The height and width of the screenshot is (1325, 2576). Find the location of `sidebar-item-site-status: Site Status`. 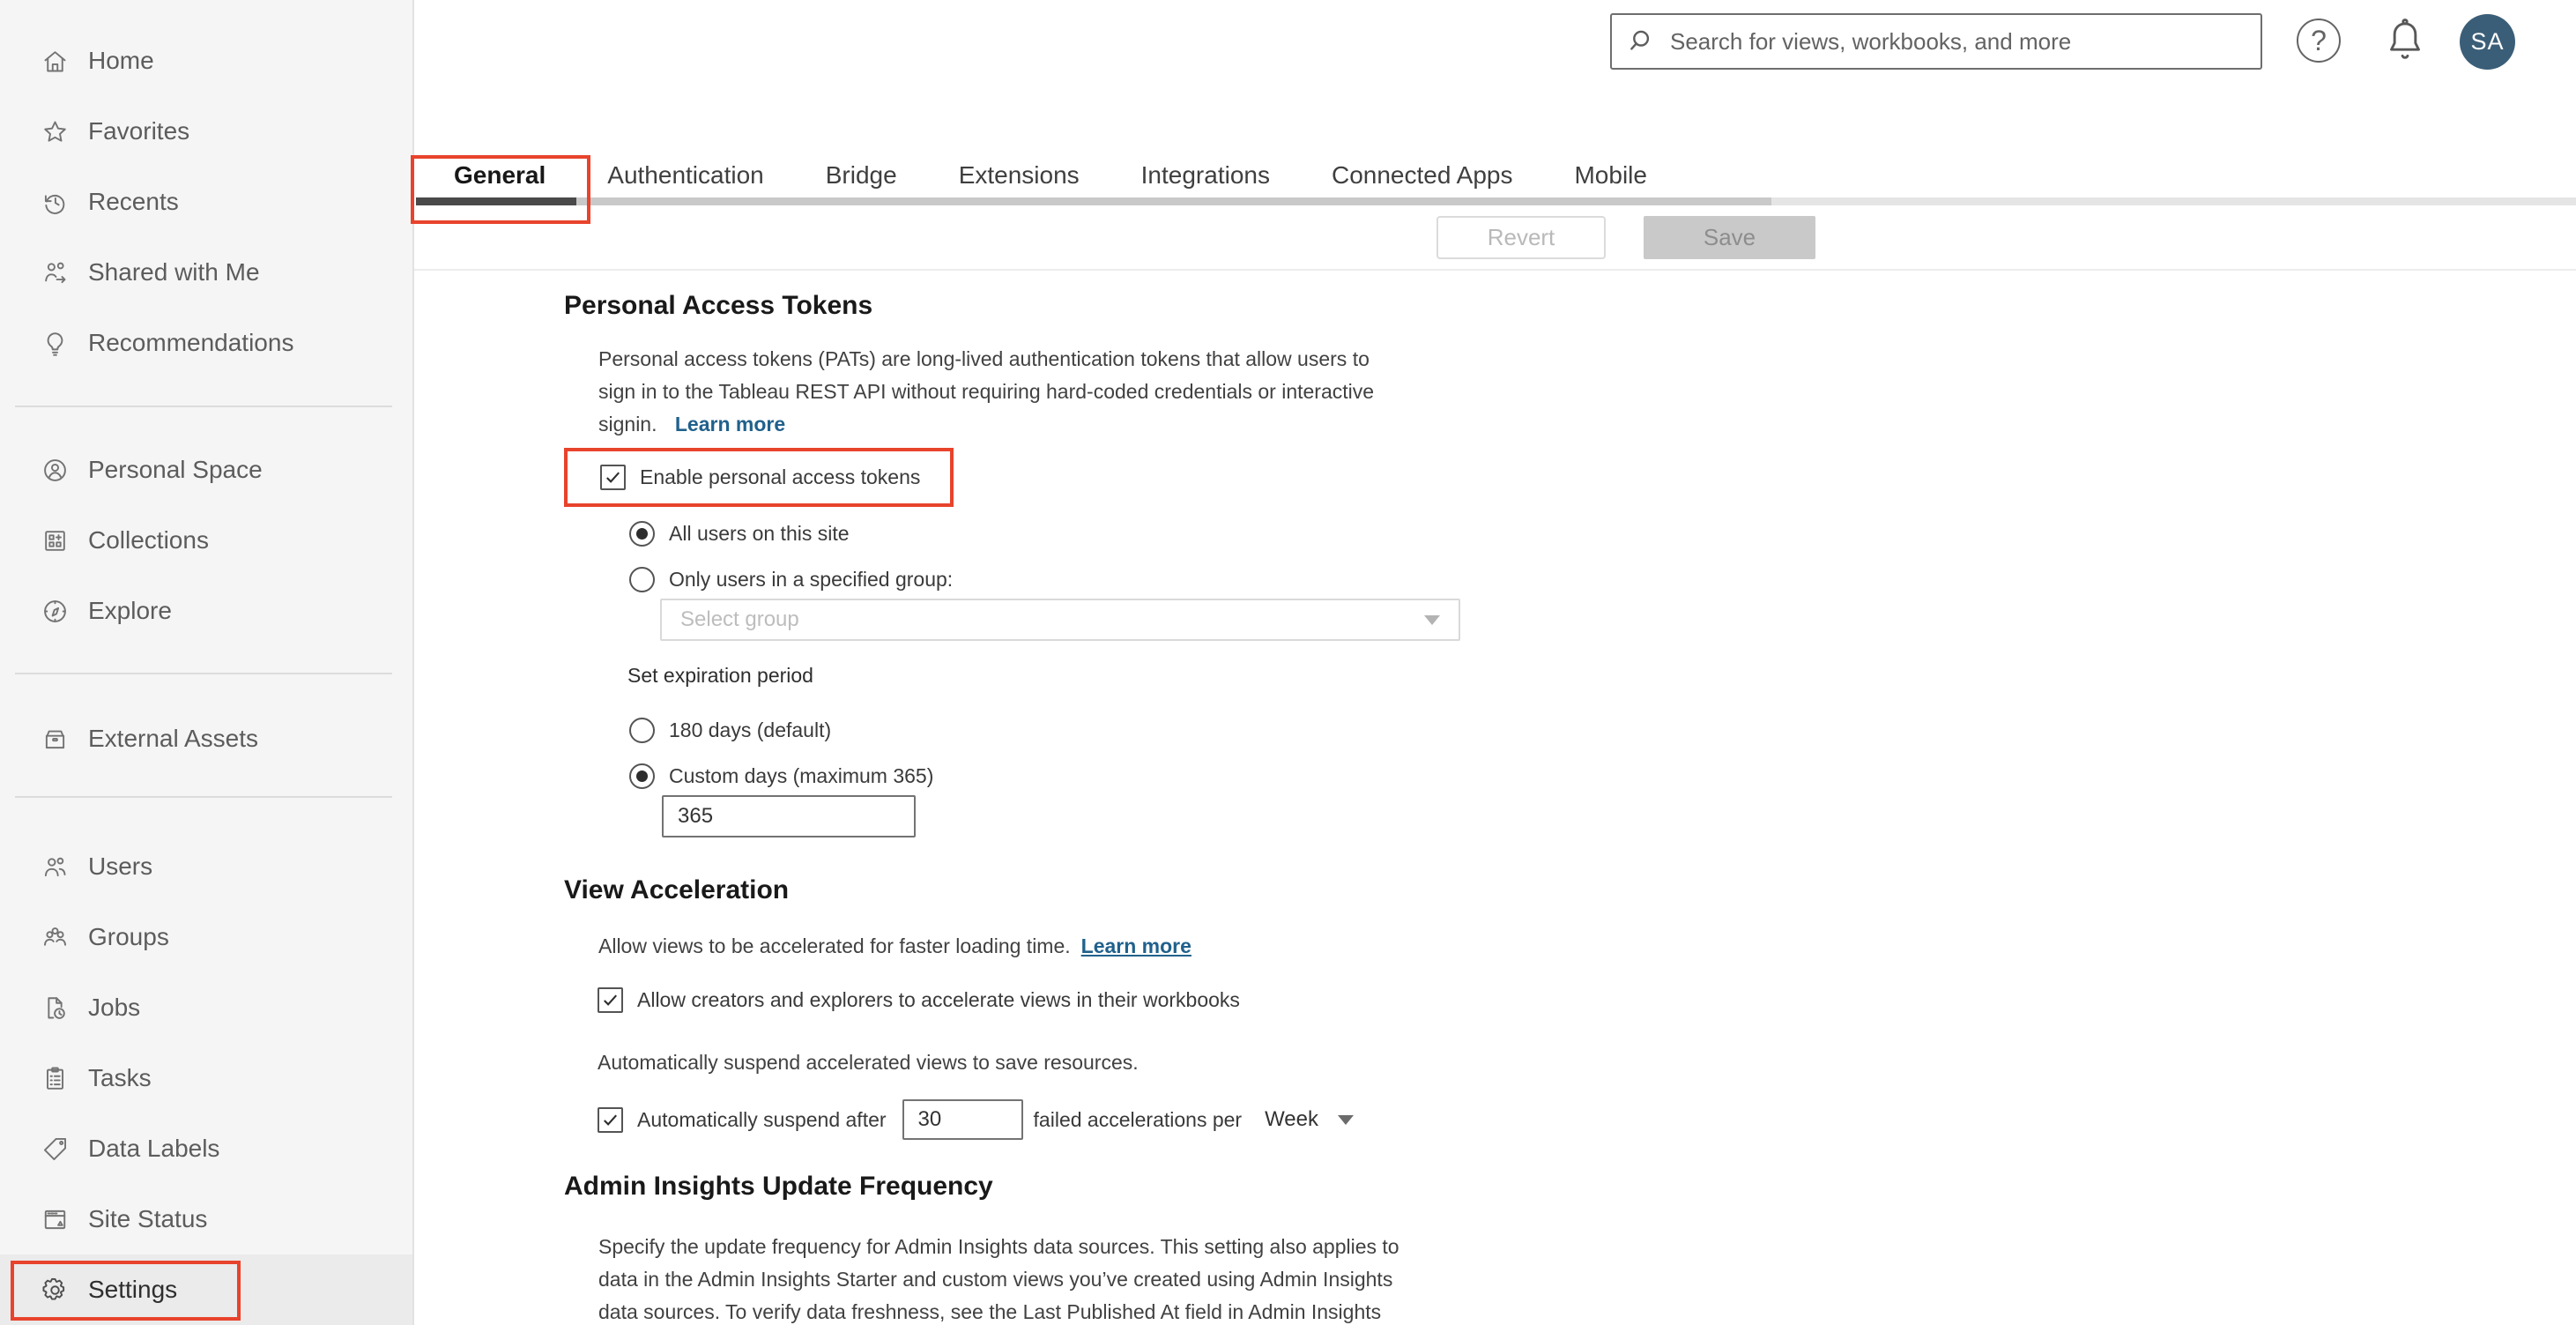

sidebar-item-site-status: Site Status is located at coordinates (206, 1219).